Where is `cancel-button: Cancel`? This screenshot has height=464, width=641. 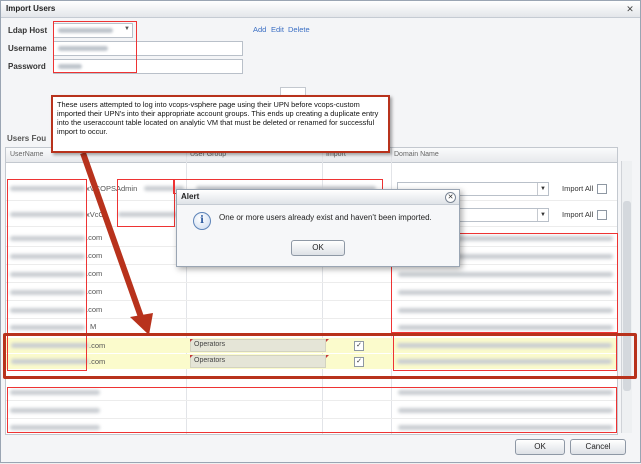
cancel-button: Cancel is located at coordinates (598, 447).